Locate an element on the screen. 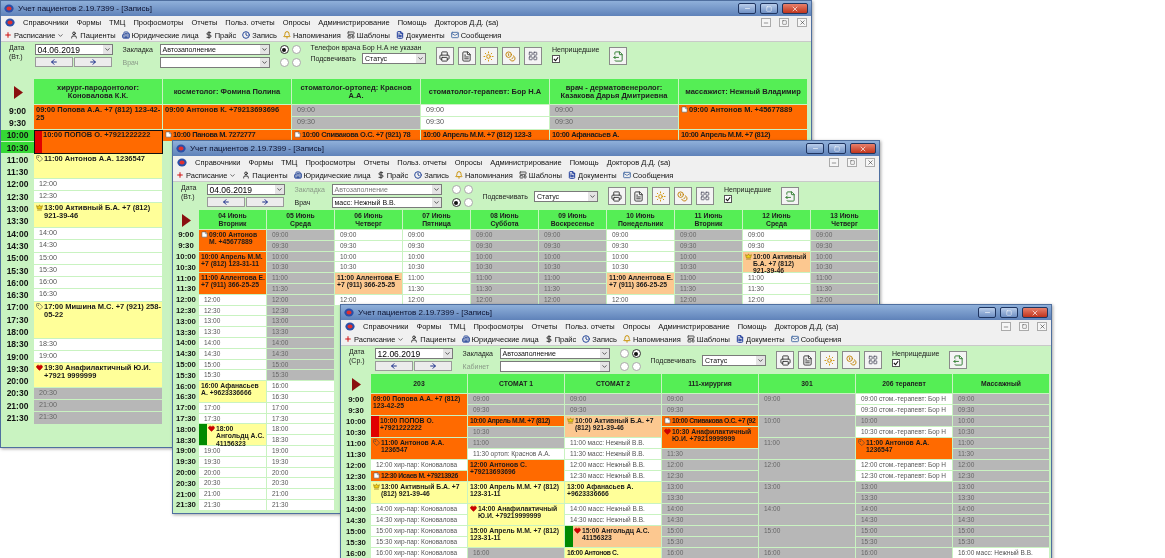  mail-icon is located at coordinates (626, 175).